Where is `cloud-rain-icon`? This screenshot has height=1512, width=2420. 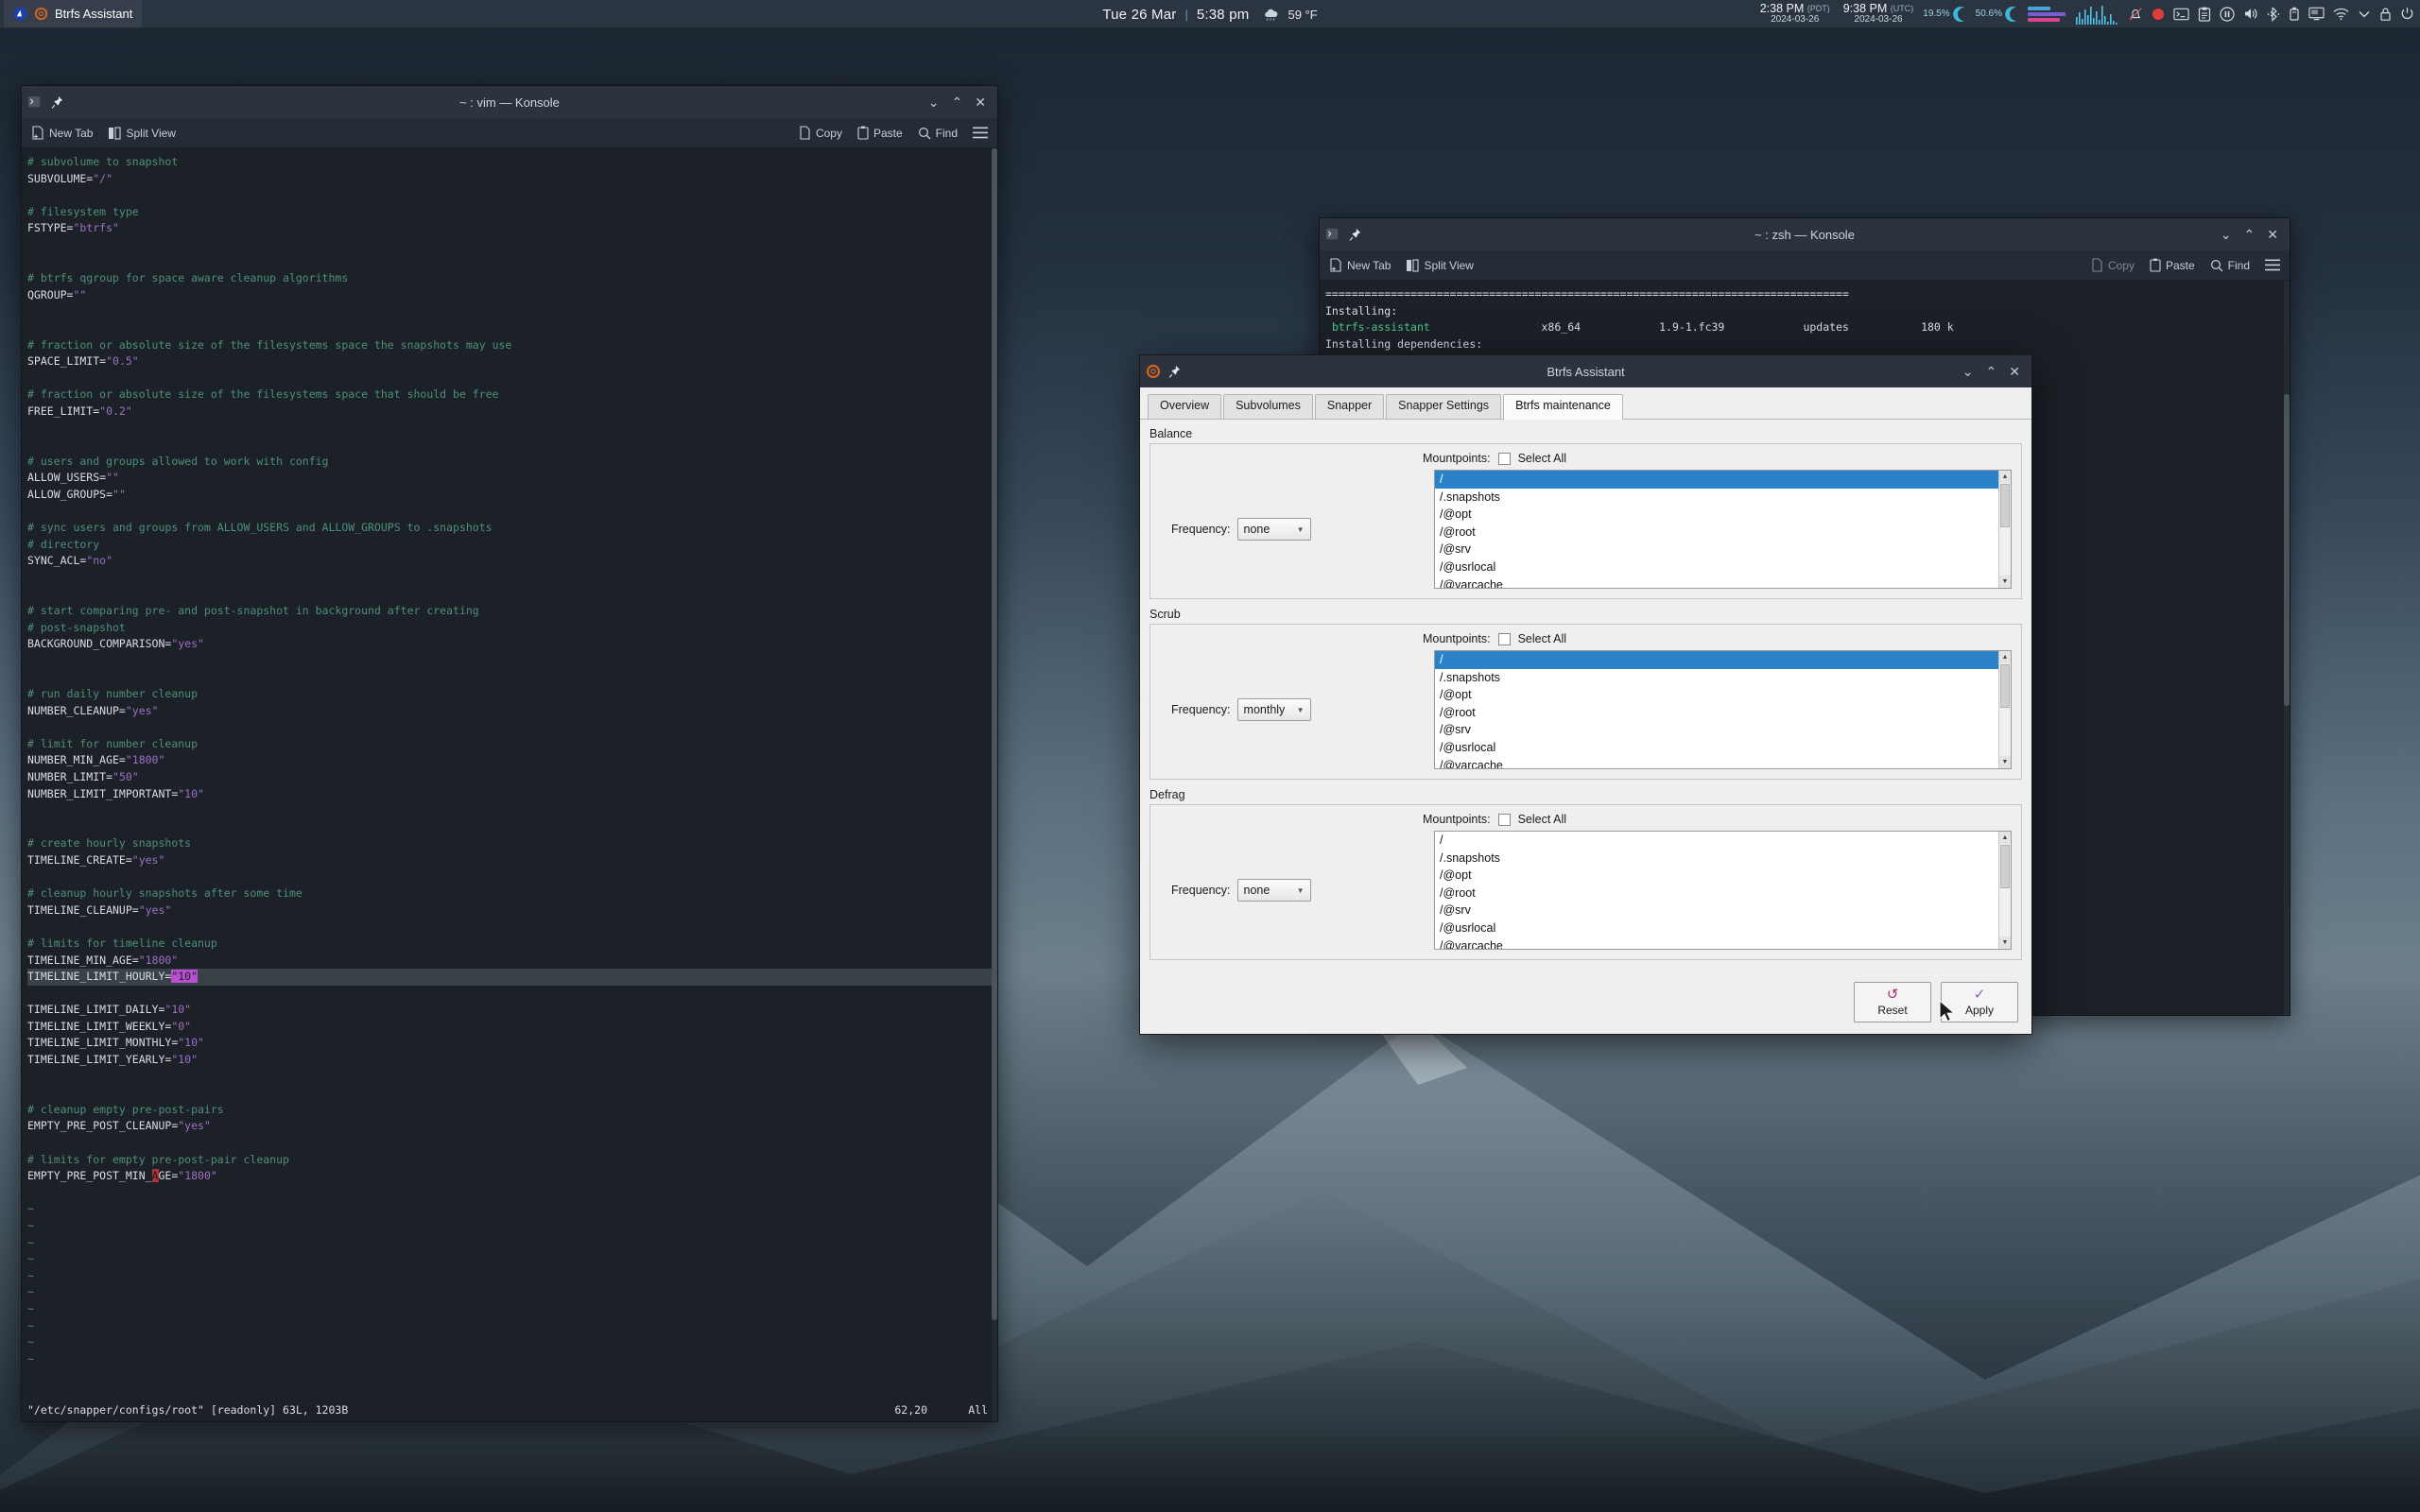 cloud-rain-icon is located at coordinates (1271, 15).